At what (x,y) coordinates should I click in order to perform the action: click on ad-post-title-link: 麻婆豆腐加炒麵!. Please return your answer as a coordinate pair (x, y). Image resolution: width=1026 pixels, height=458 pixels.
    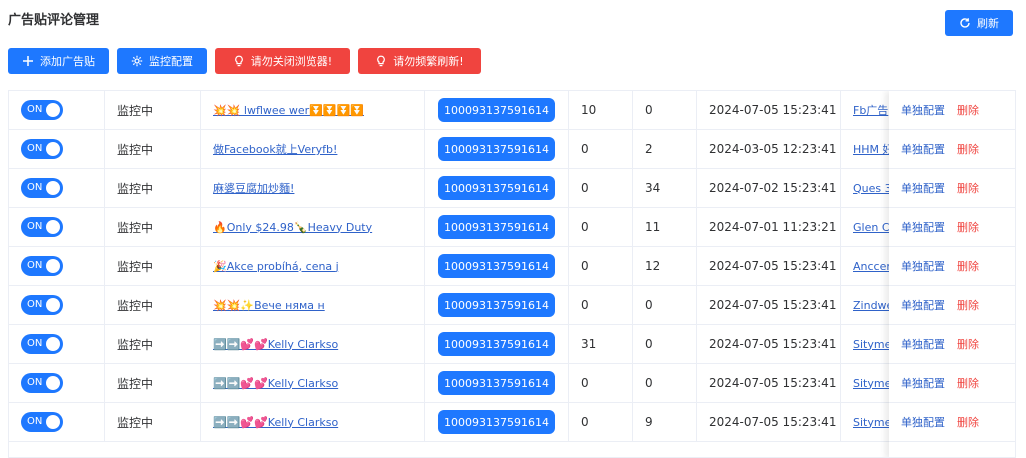
    Looking at the image, I should click on (253, 188).